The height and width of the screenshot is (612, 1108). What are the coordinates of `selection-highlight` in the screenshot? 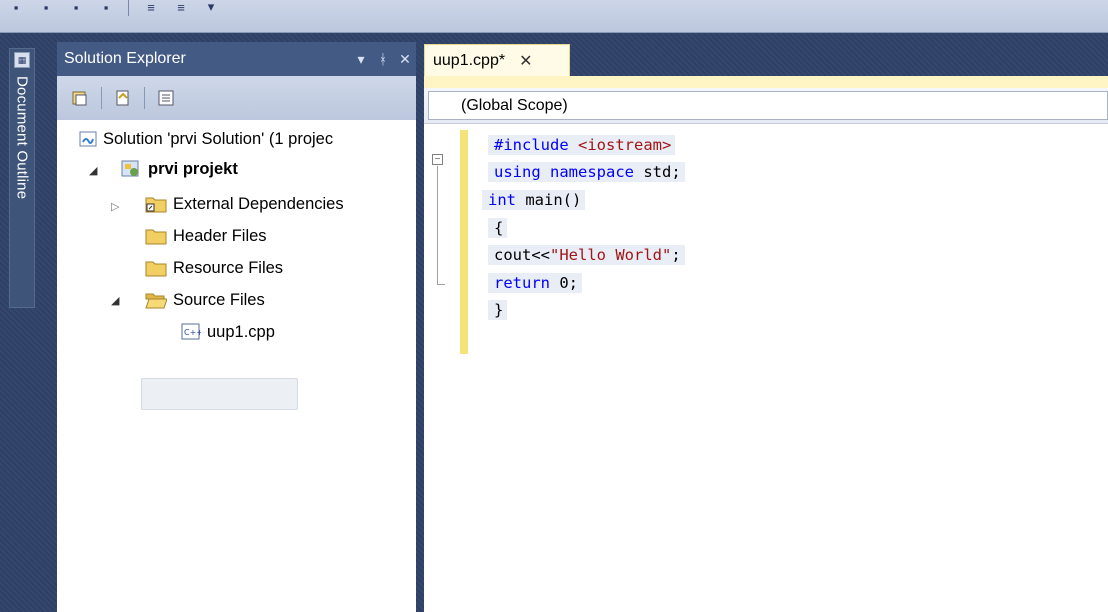 It's located at (219, 394).